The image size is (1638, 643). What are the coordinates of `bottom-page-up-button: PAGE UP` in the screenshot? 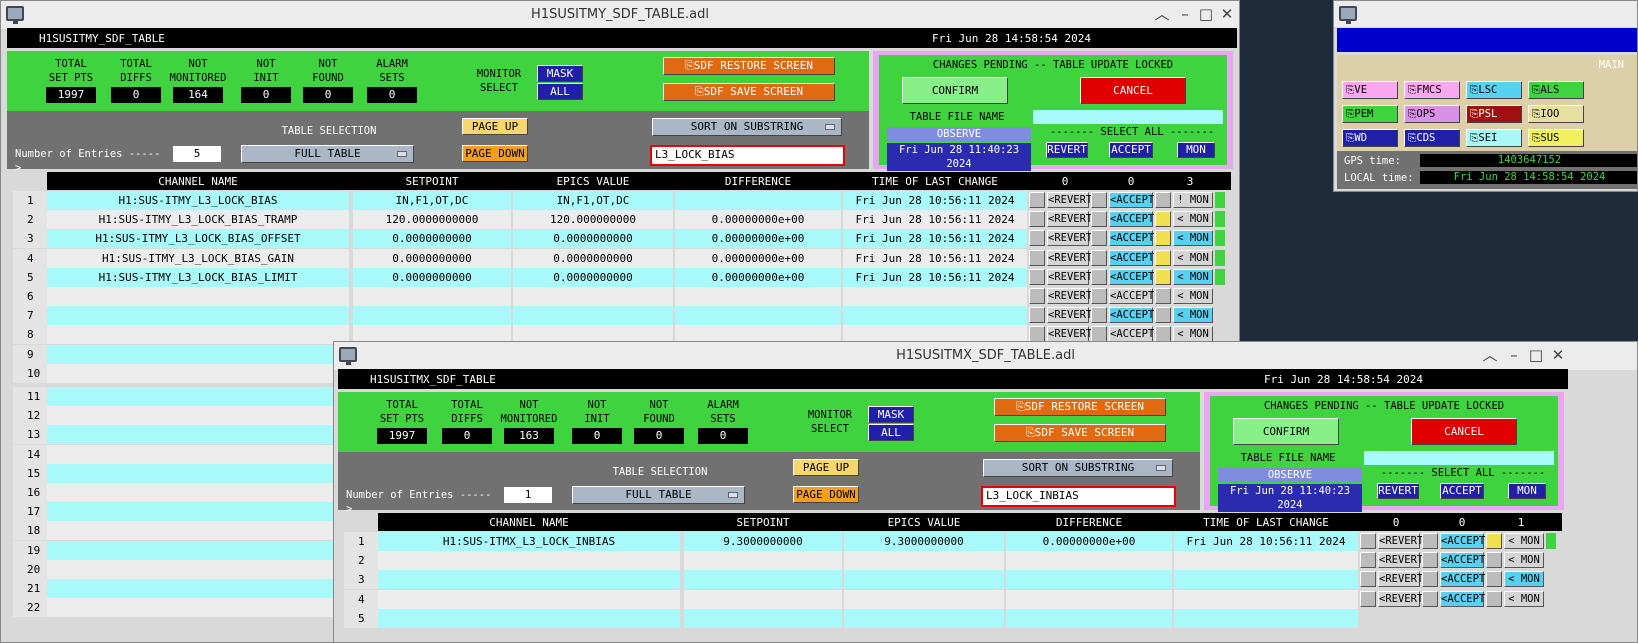 It's located at (826, 467).